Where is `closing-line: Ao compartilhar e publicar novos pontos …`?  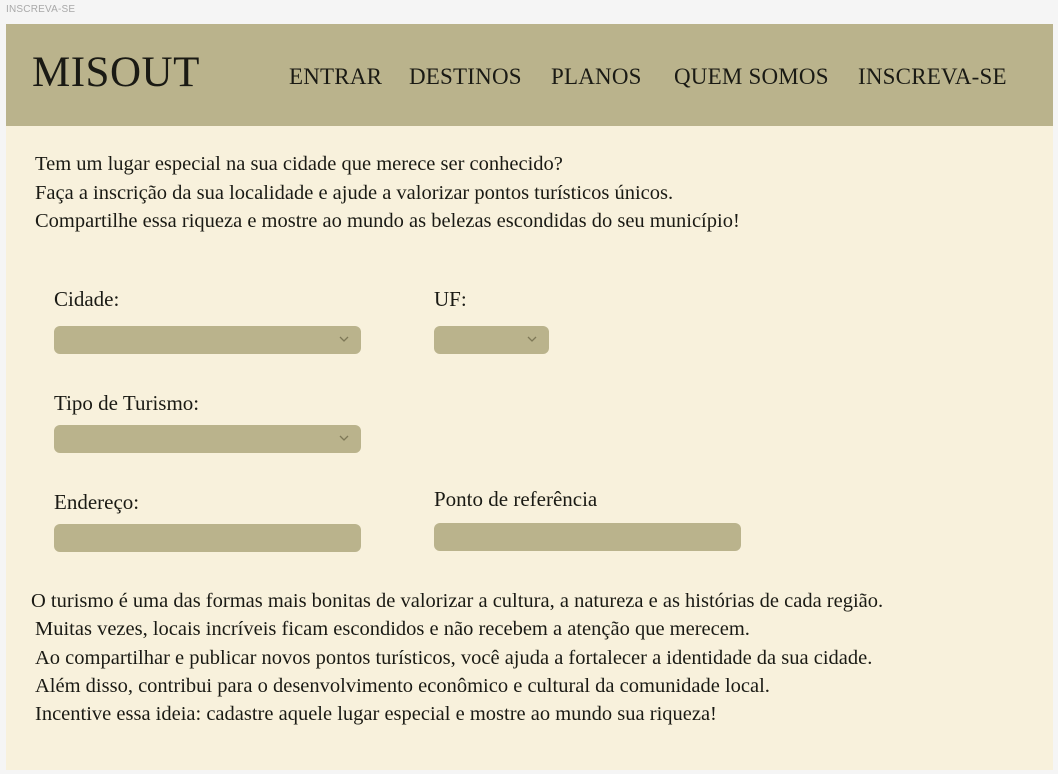
closing-line: Ao compartilhar e publicar novos pontos … is located at coordinates (454, 657).